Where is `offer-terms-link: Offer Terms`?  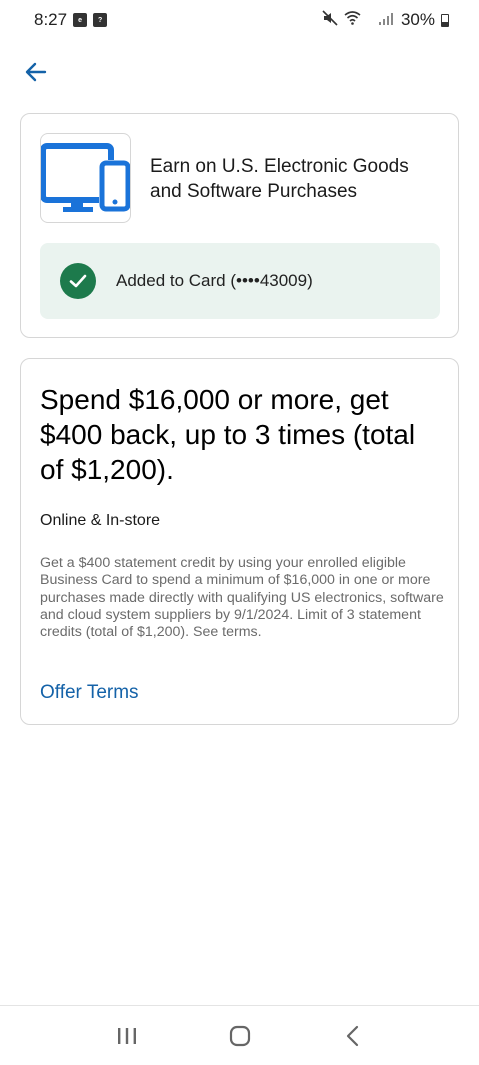
offer-terms-link: Offer Terms is located at coordinates (89, 693).